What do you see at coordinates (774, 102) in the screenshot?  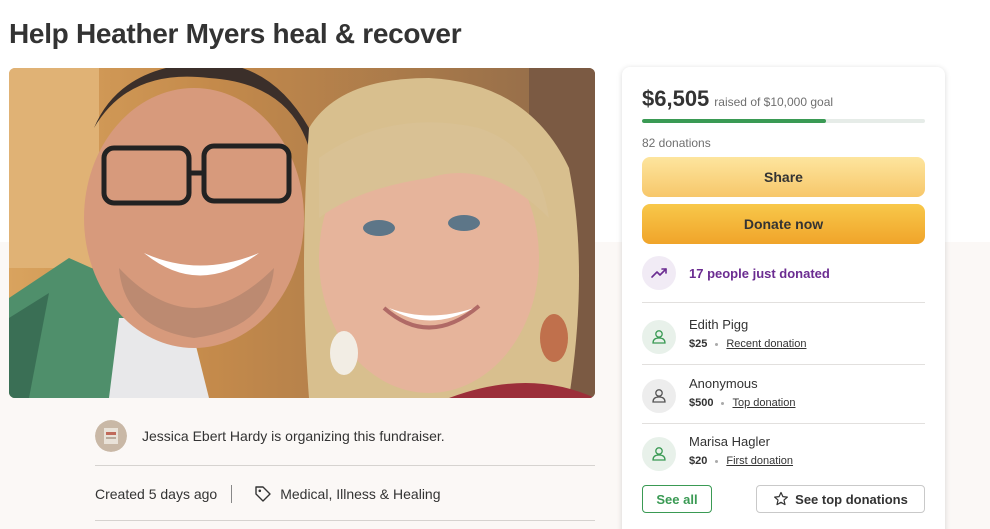 I see `raised-goal: raised of $10,000 goal` at bounding box center [774, 102].